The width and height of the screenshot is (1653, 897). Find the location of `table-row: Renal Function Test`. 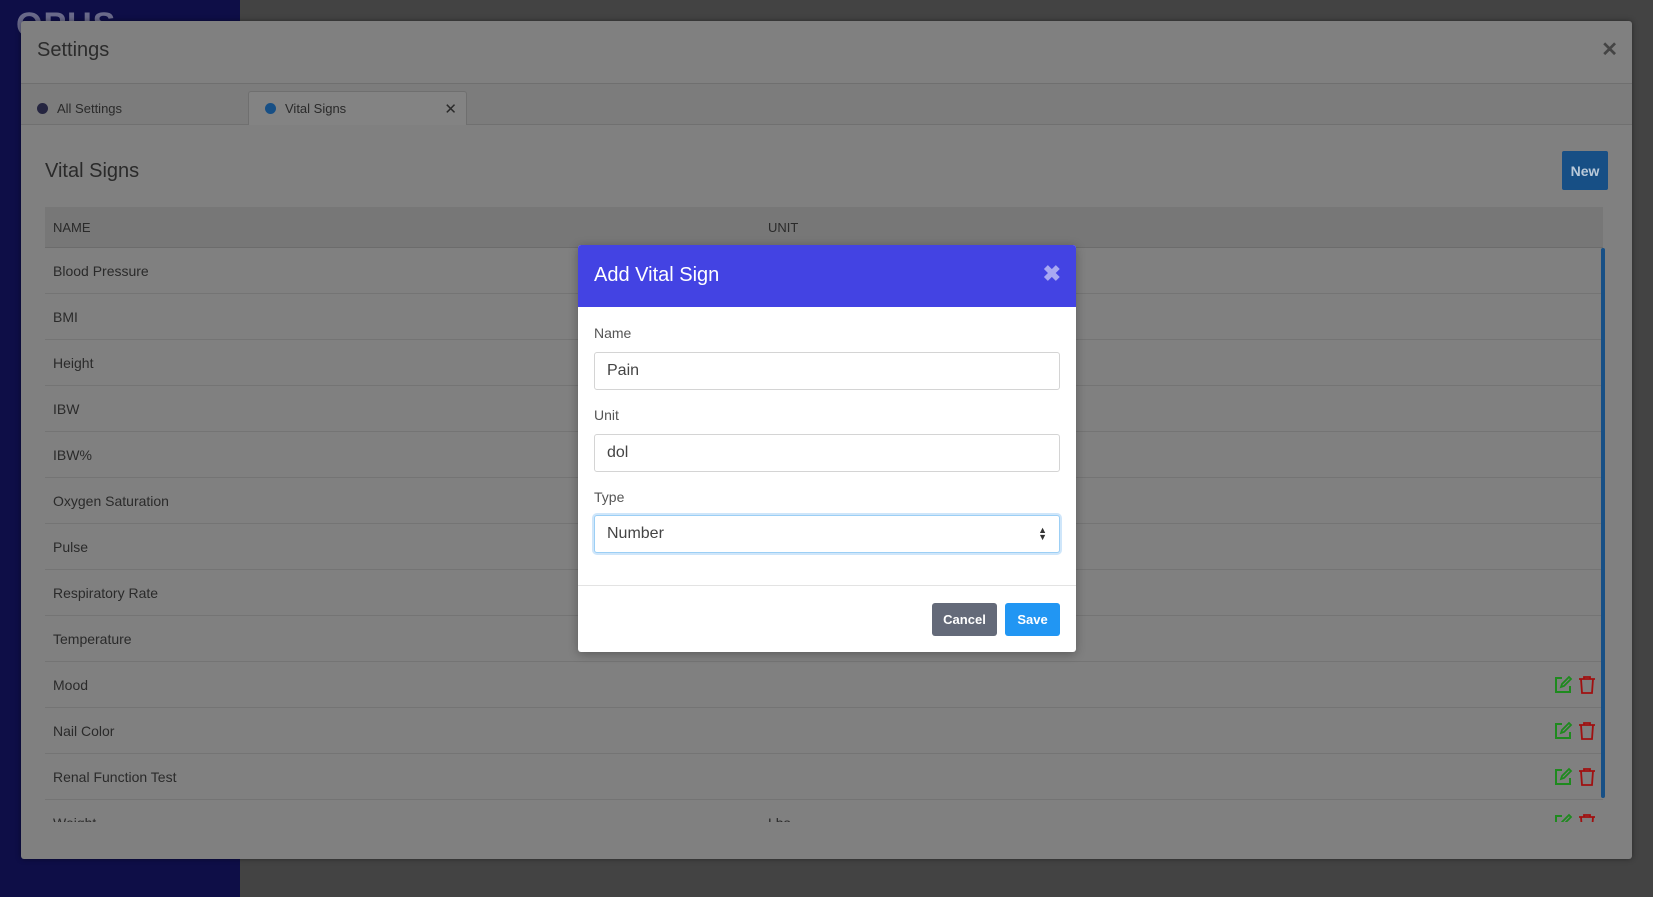

table-row: Renal Function Test is located at coordinates (824, 777).